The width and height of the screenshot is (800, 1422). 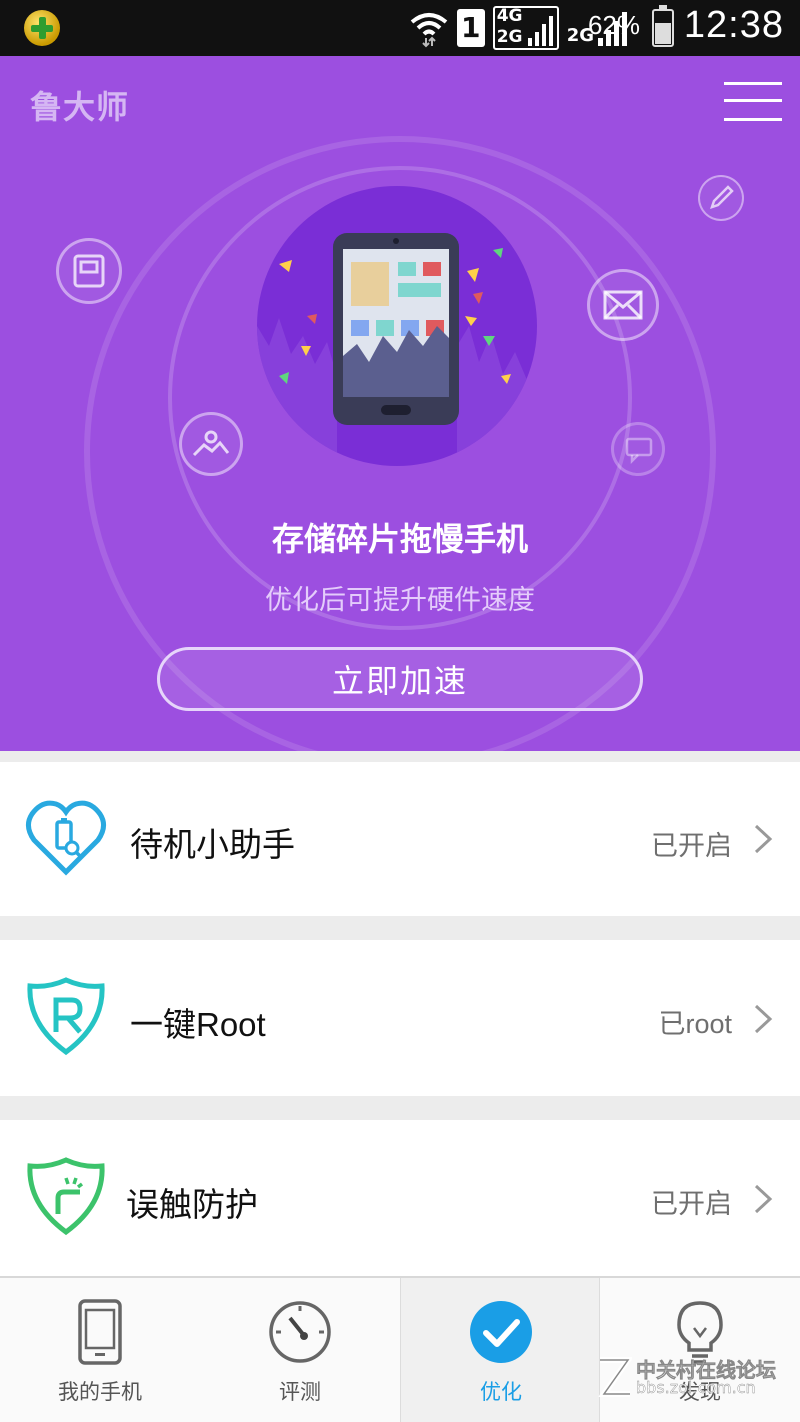 What do you see at coordinates (66, 1196) in the screenshot?
I see `shield-touch-icon` at bounding box center [66, 1196].